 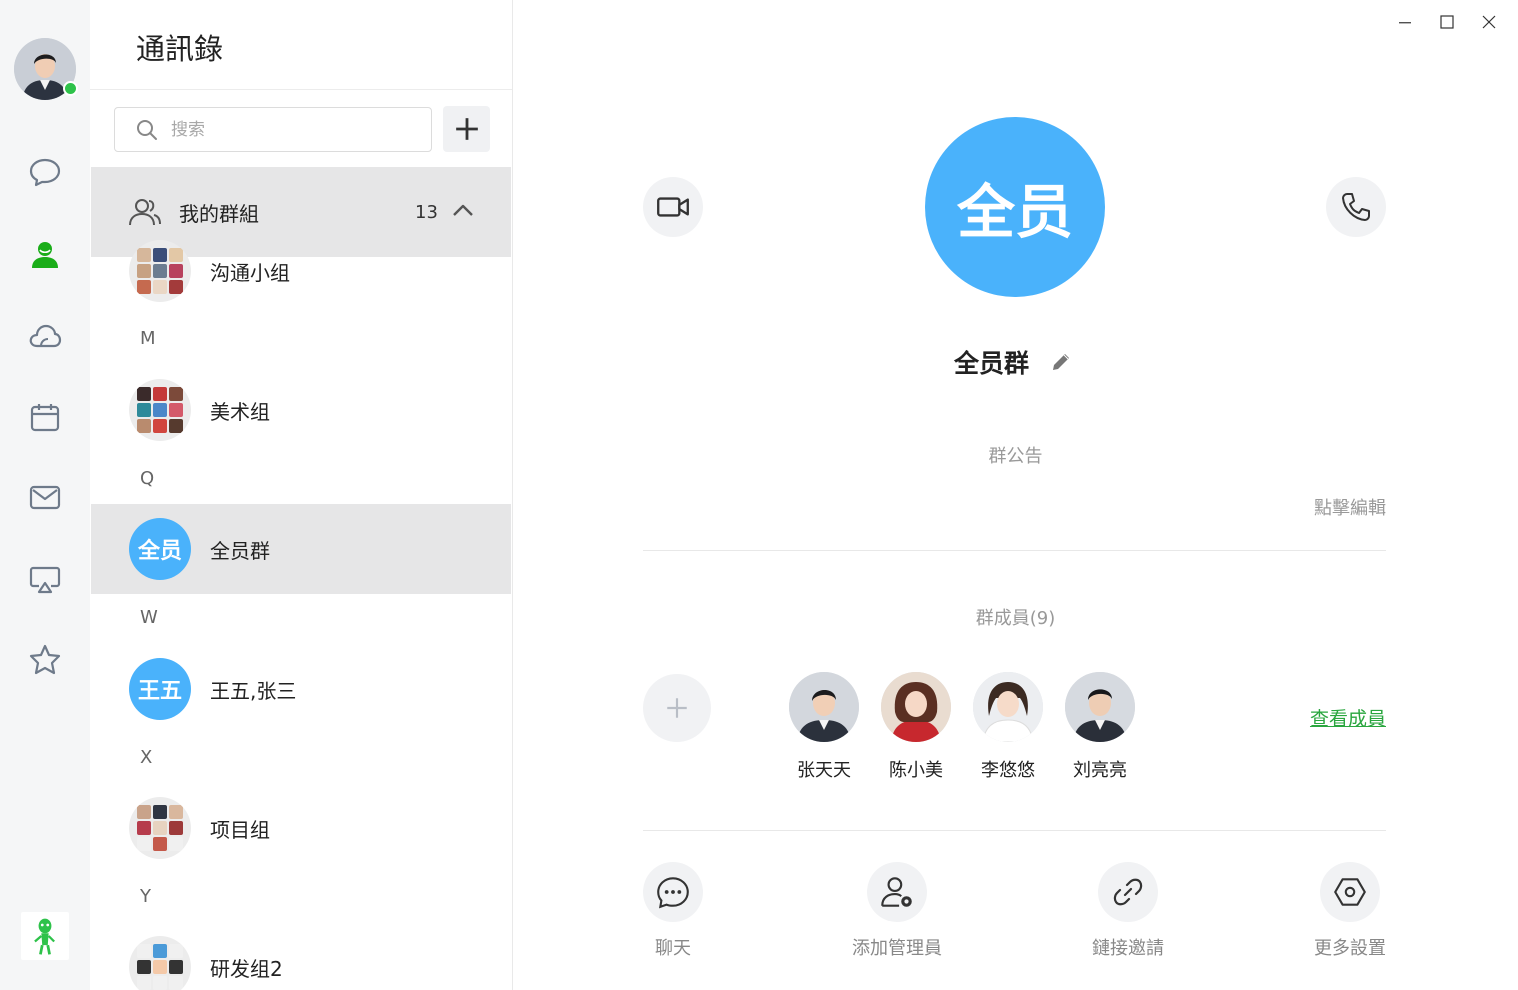 I want to click on admin-settings-icon, so click(x=896, y=892).